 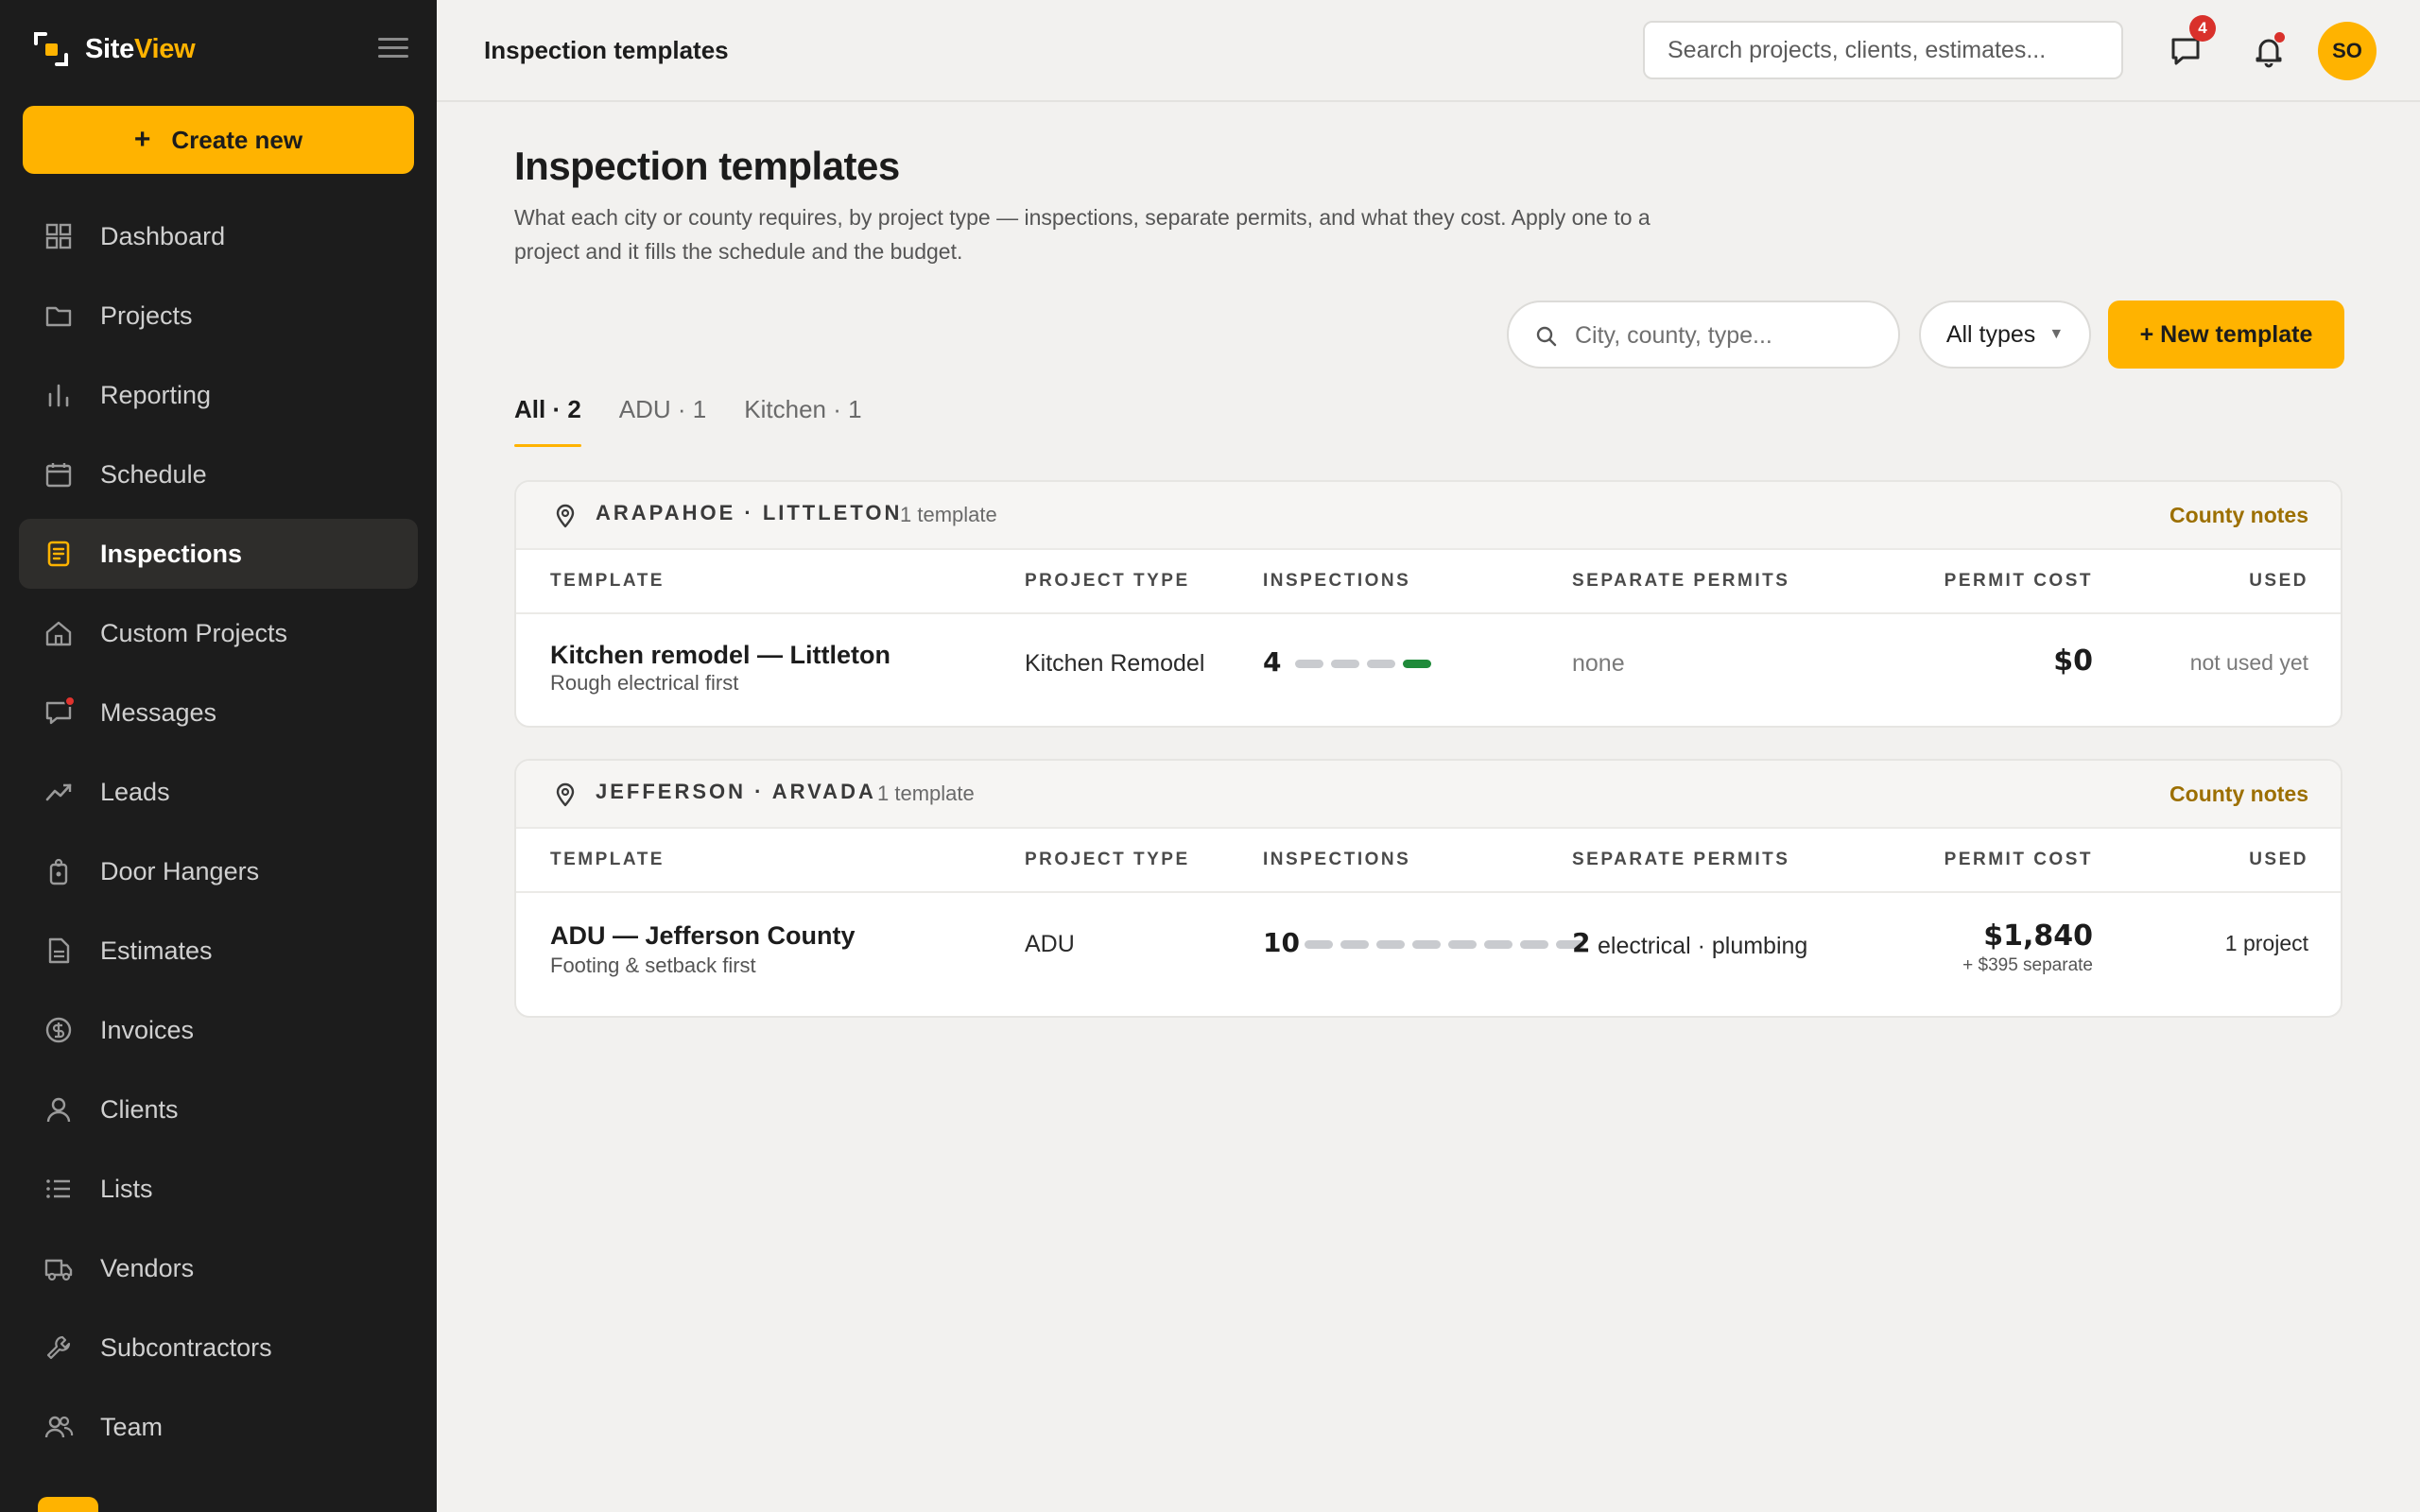 What do you see at coordinates (1581, 942) in the screenshot?
I see `separate-permit-count: 2` at bounding box center [1581, 942].